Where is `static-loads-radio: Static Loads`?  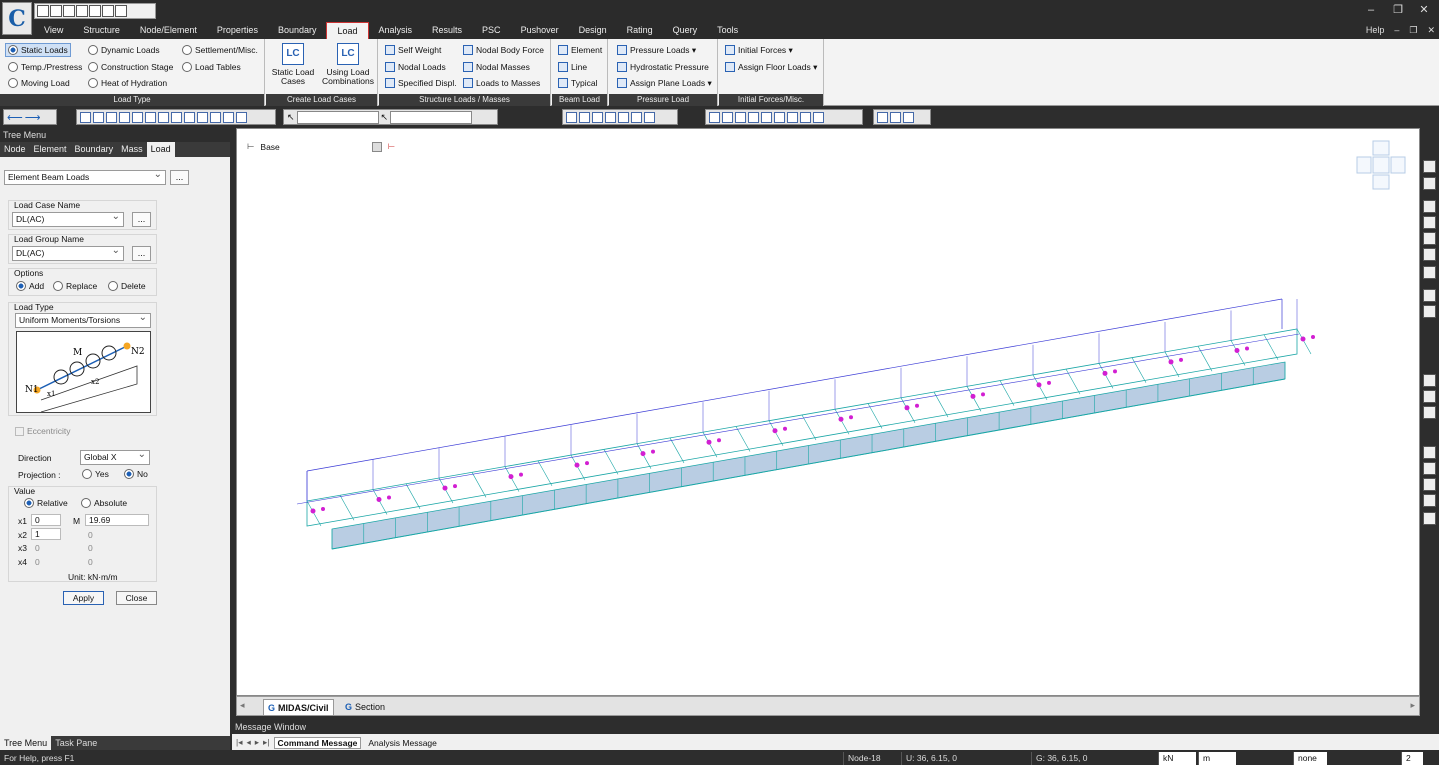 static-loads-radio: Static Loads is located at coordinates (38, 50).